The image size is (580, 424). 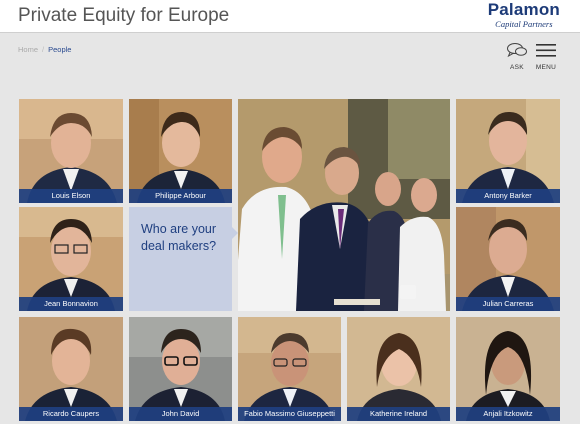 I want to click on person-card: Anjali Itzkowitz, so click(x=508, y=369).